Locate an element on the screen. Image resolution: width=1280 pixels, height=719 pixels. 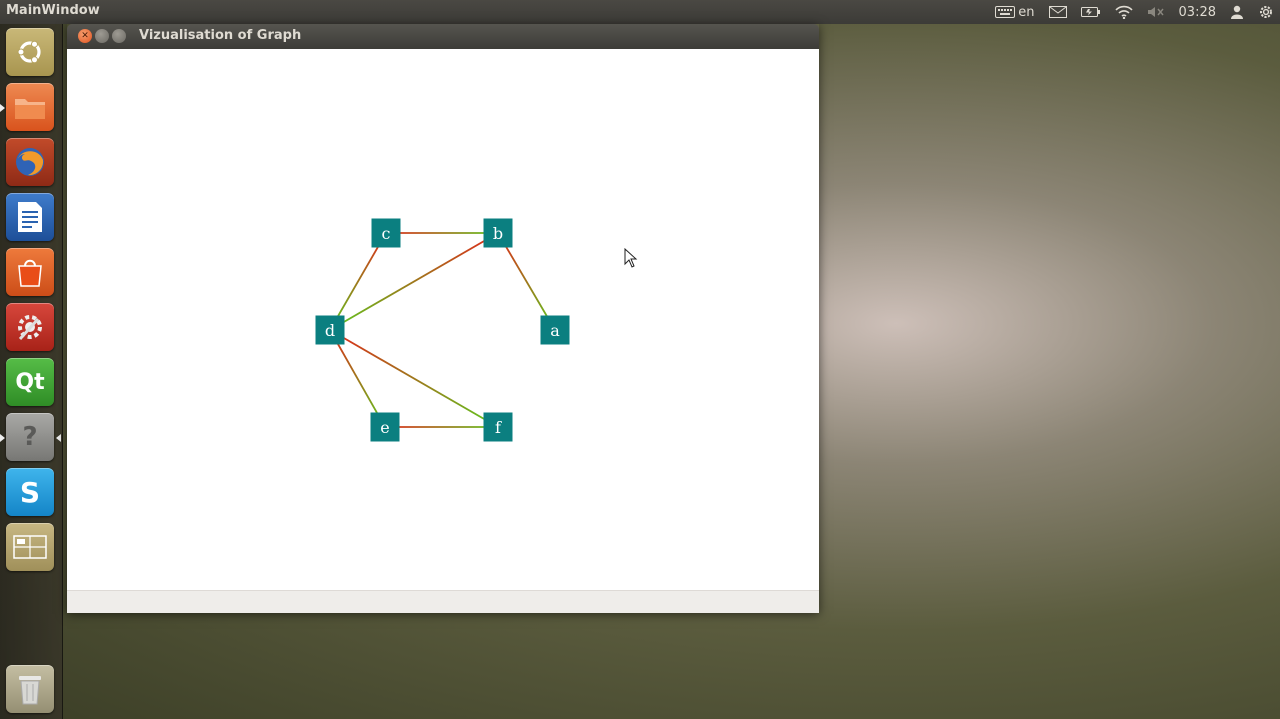
active-app-name: MainWindow is located at coordinates (53, 10).